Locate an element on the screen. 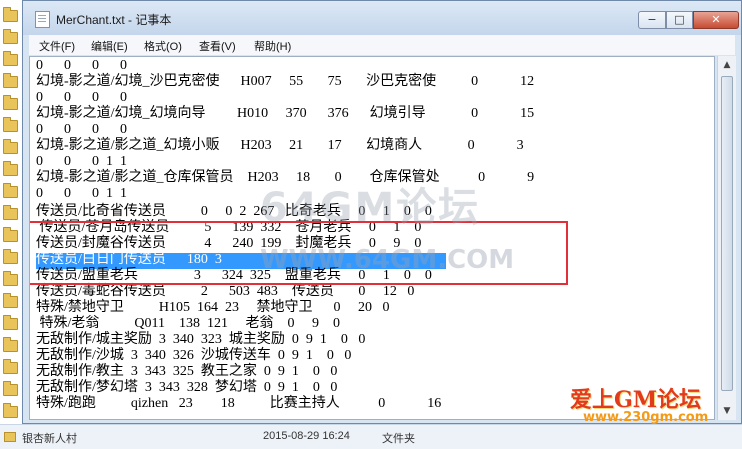 The height and width of the screenshot is (449, 742). menu-view: 查看(V) is located at coordinates (217, 46).